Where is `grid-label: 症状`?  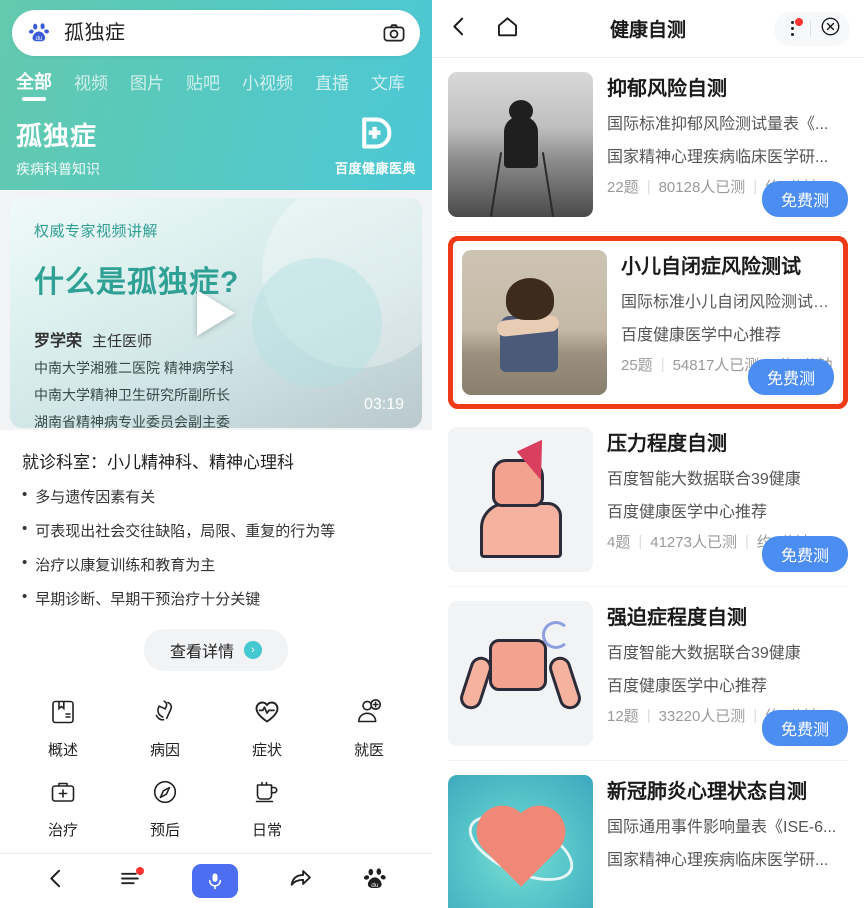 grid-label: 症状 is located at coordinates (266, 750).